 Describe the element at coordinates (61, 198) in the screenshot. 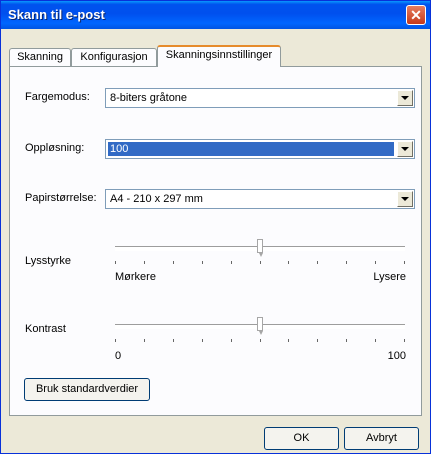

I see `paper-size-label: Papirstørrelse:` at that location.